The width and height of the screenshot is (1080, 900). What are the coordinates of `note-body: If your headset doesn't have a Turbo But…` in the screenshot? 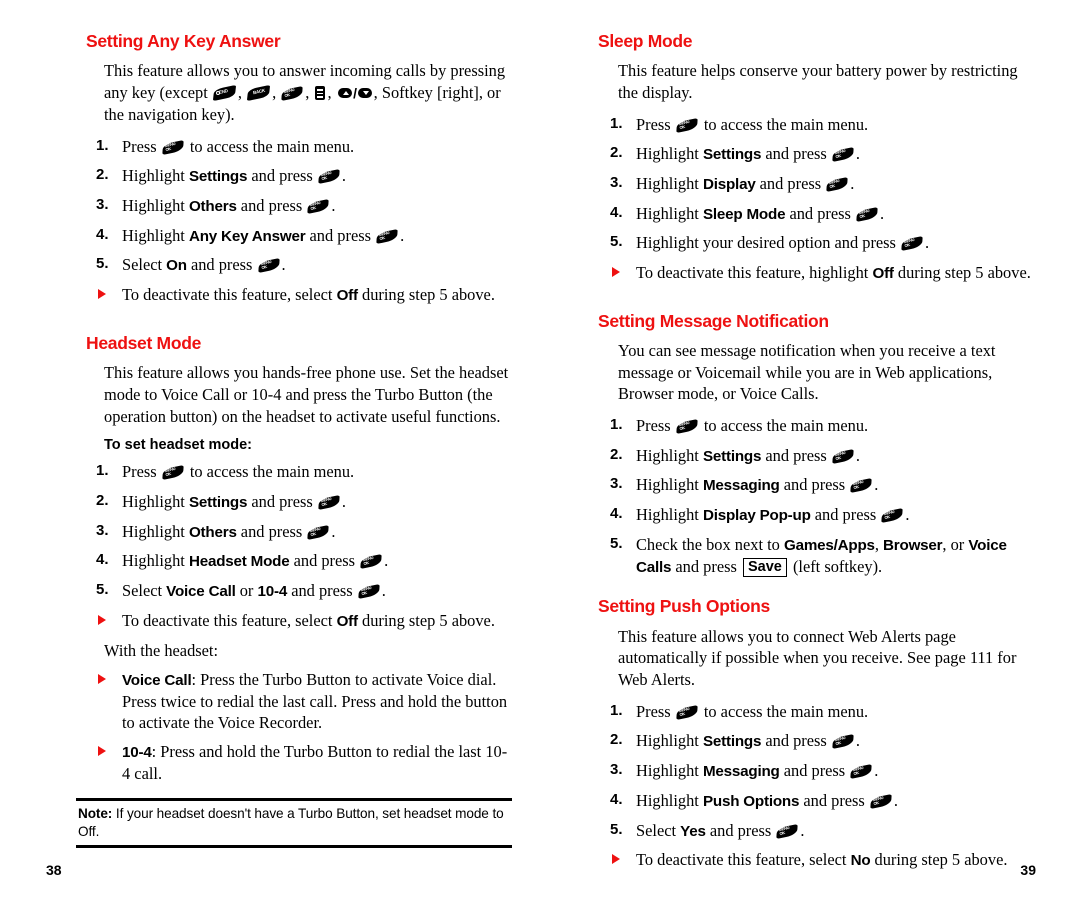 It's located at (291, 823).